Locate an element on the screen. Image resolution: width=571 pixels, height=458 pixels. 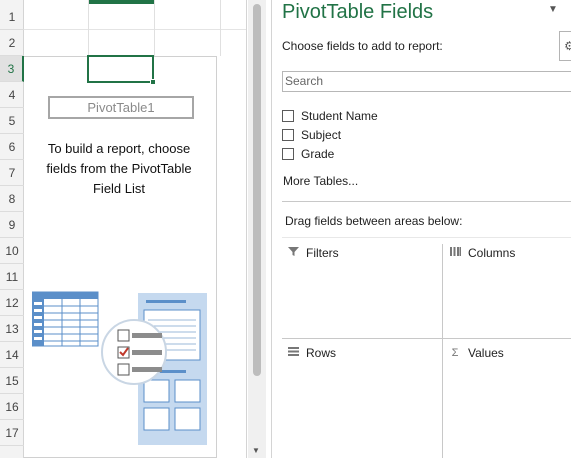
table-grid-icon is located at coordinates (65, 319).